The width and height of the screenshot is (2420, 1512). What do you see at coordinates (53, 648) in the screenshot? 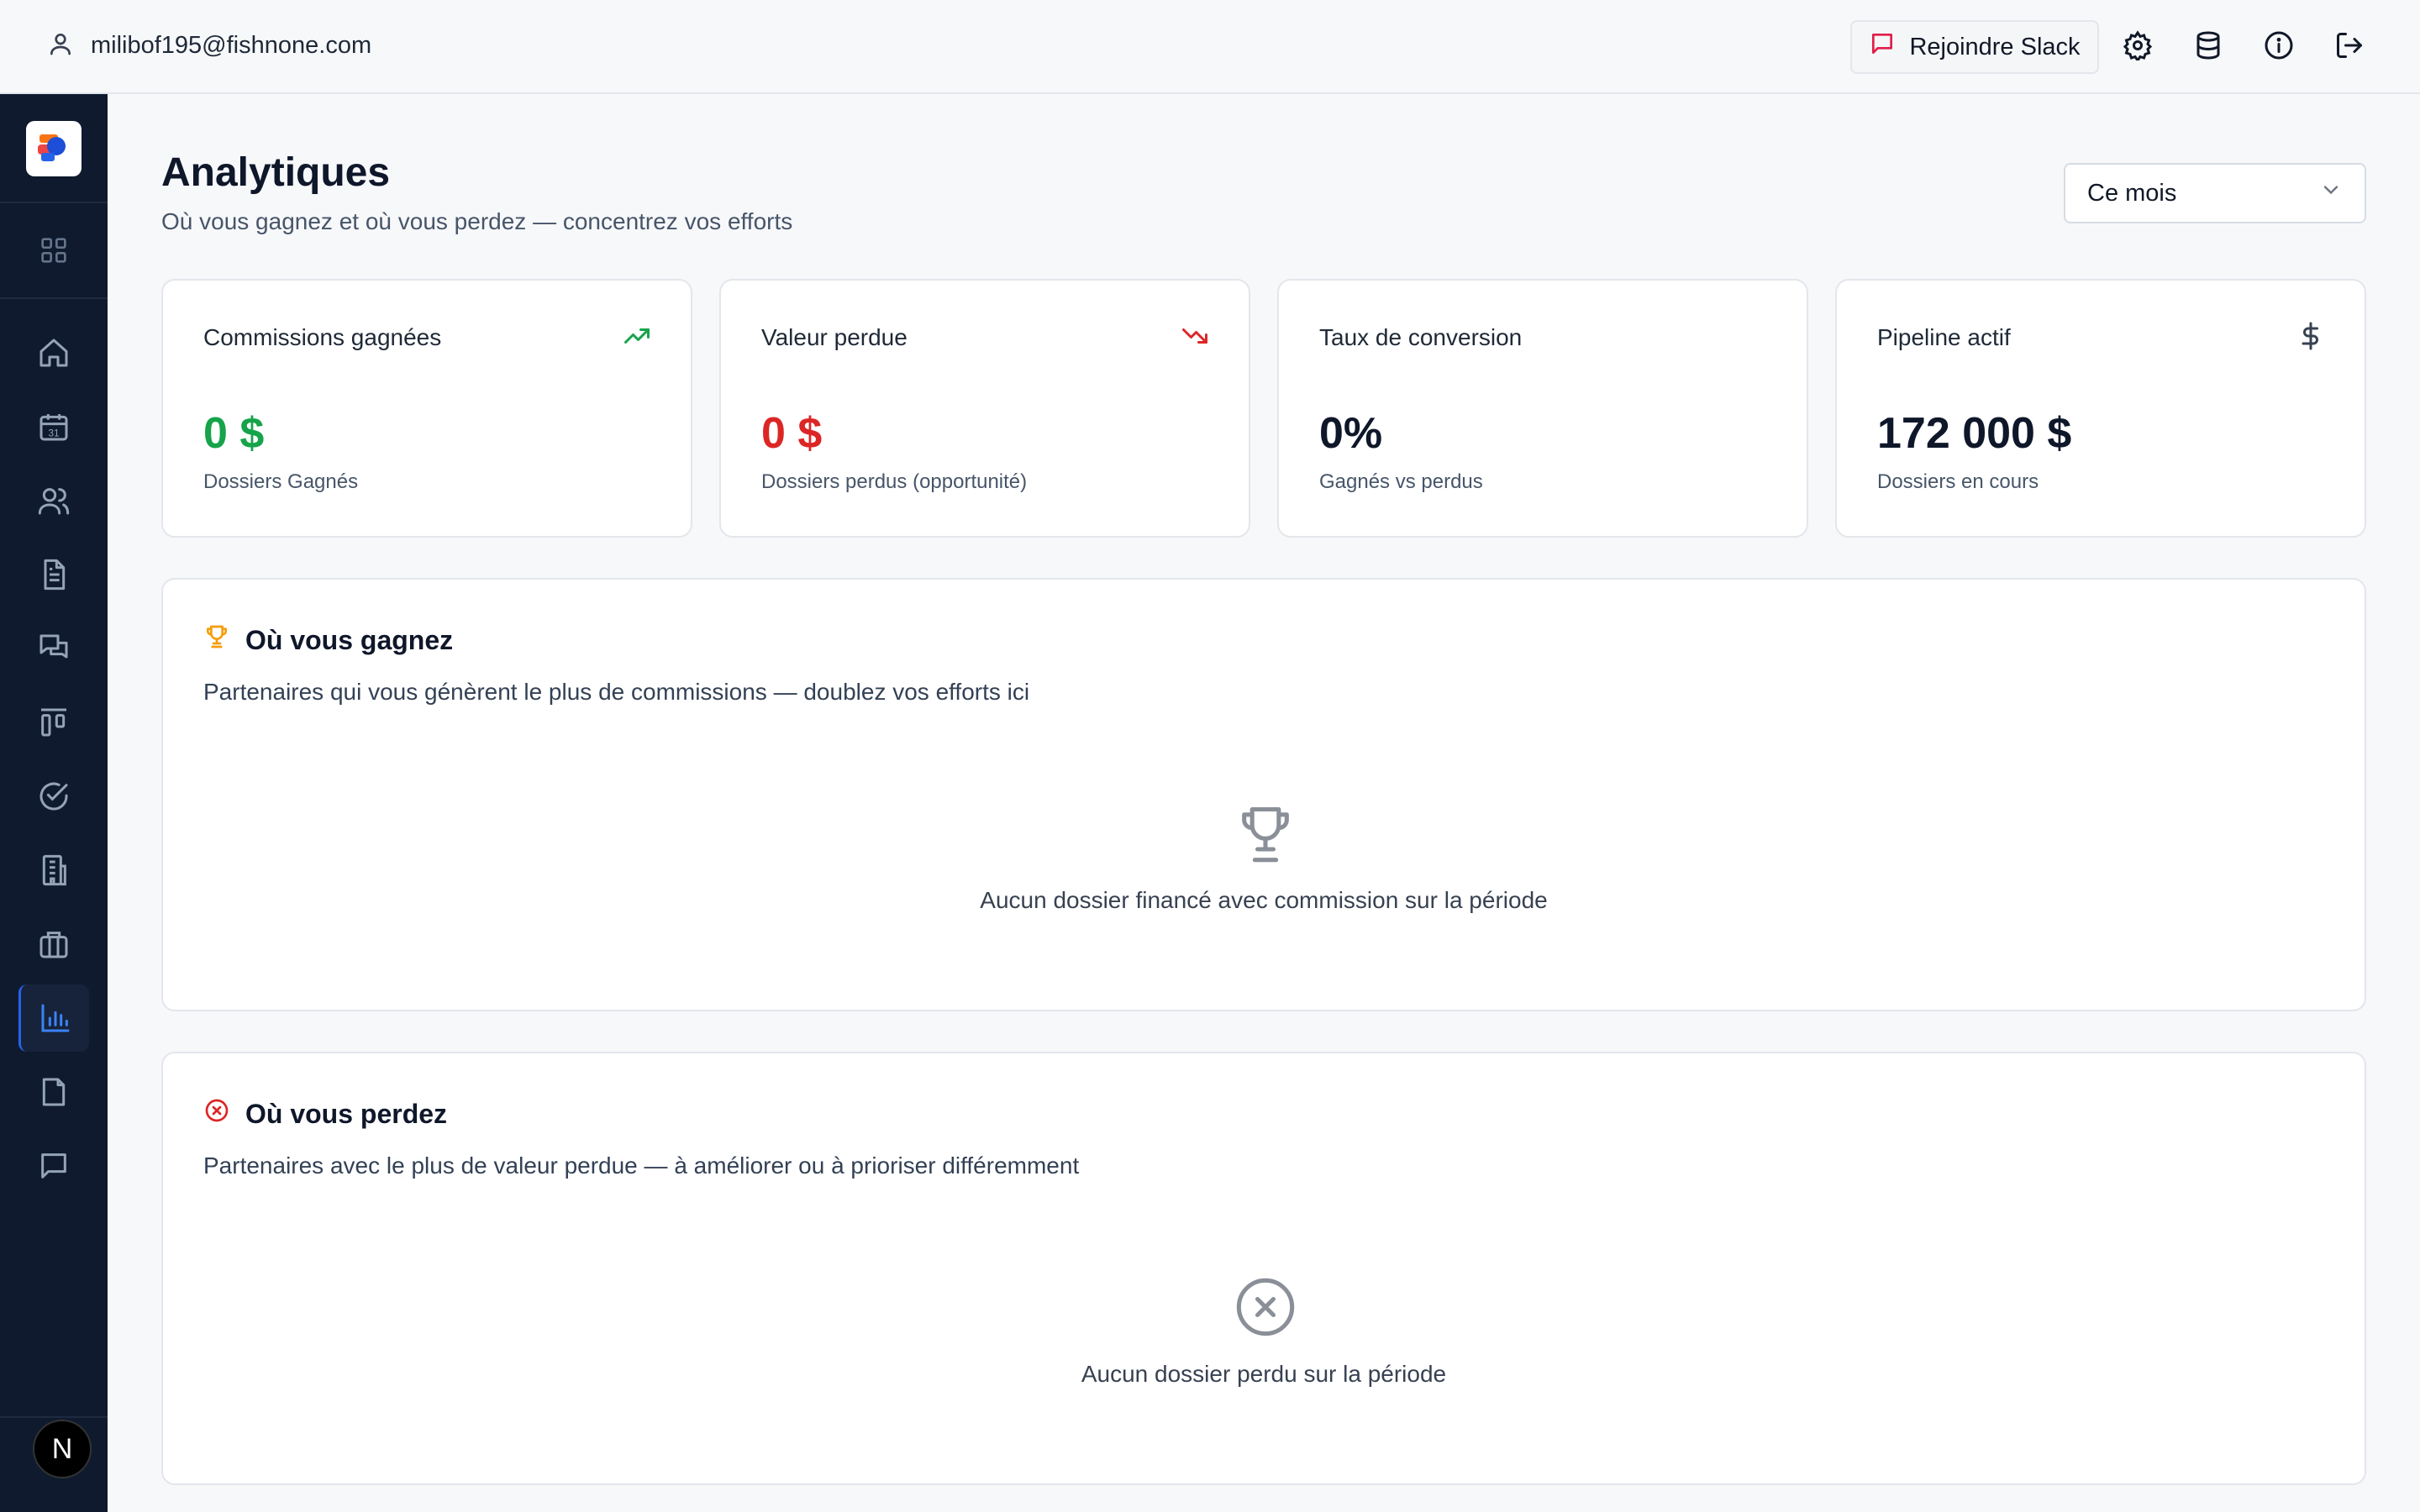
I see `sidebar-item-messages` at bounding box center [53, 648].